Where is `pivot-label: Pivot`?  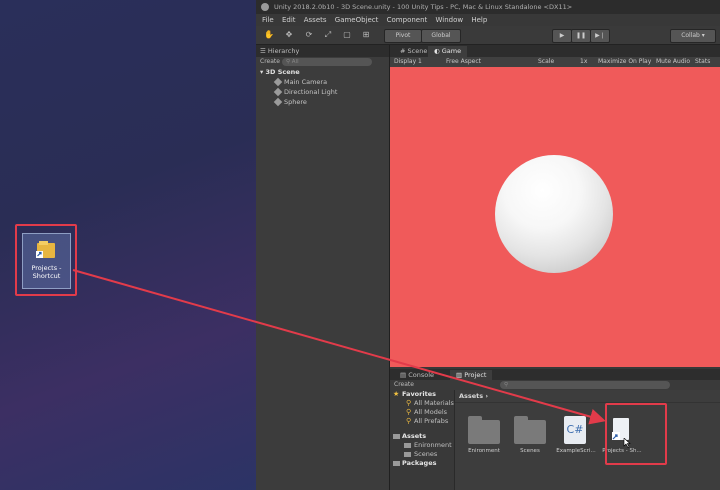 pivot-label: Pivot is located at coordinates (403, 35).